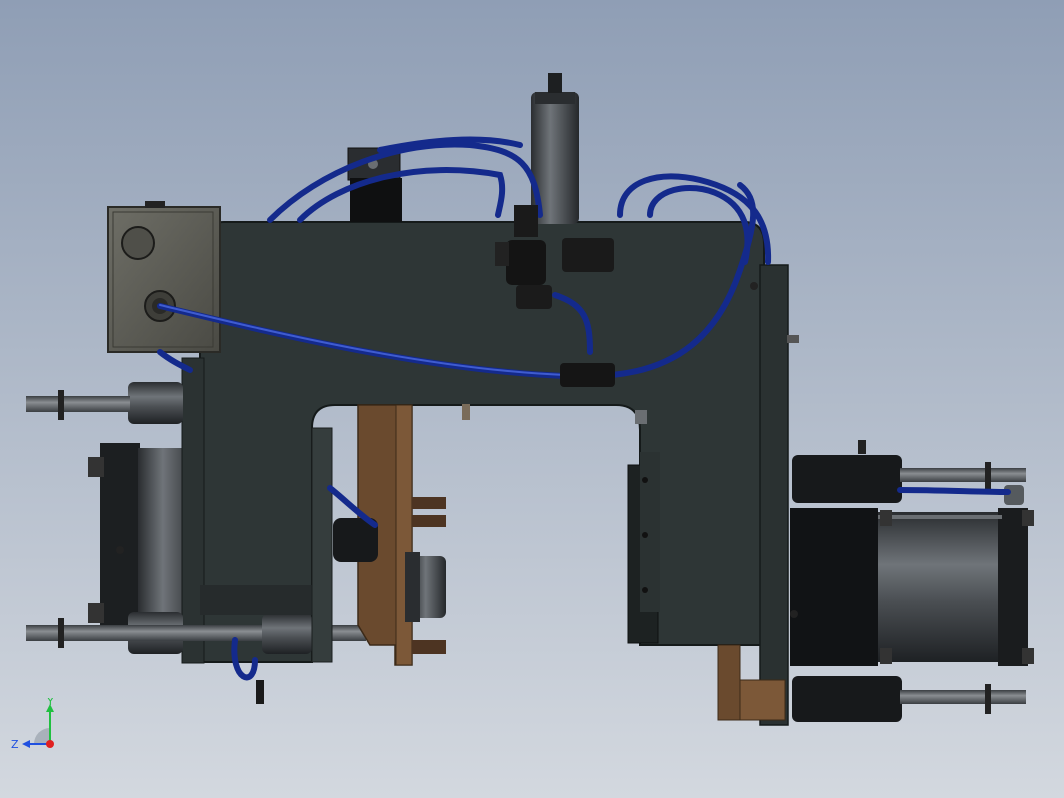  Describe the element at coordinates (50, 703) in the screenshot. I see `triad-y-label: Y` at that location.